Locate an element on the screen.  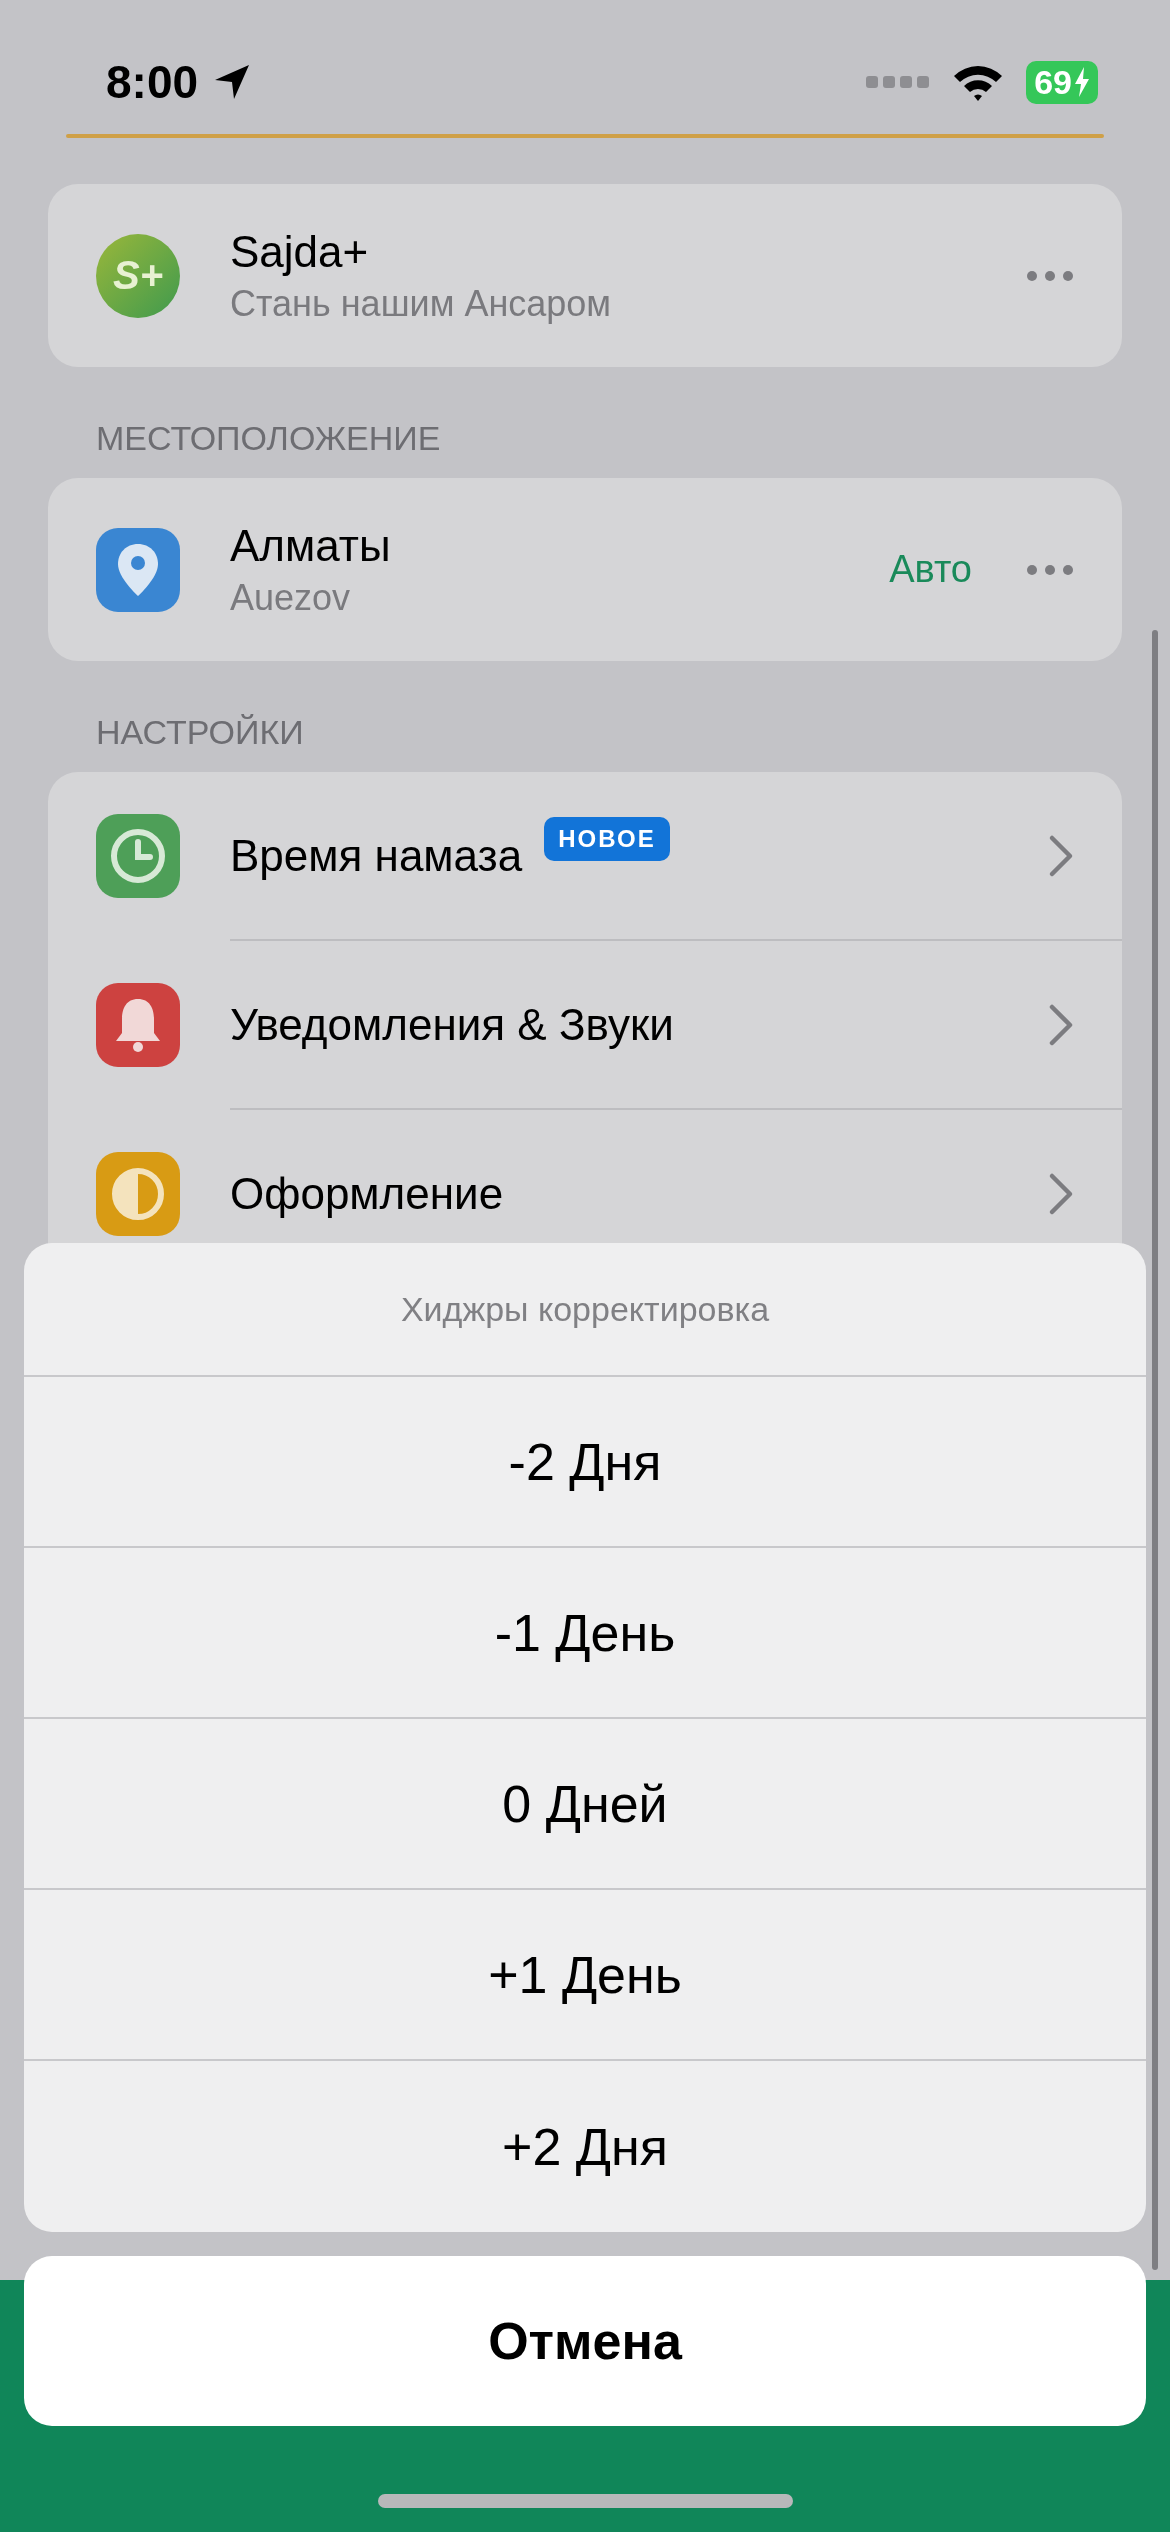
promo-card: S+ Sajda+ Стань нашим Ансаром is located at coordinates (585, 275).